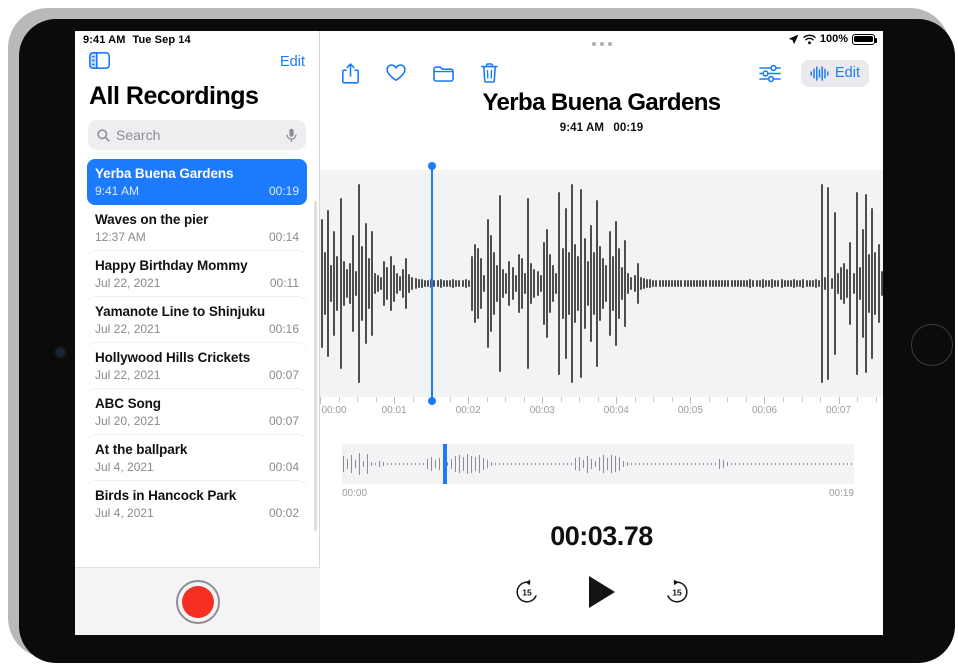 This screenshot has height=666, width=958. What do you see at coordinates (598, 464) in the screenshot?
I see `scrubber-waveform` at bounding box center [598, 464].